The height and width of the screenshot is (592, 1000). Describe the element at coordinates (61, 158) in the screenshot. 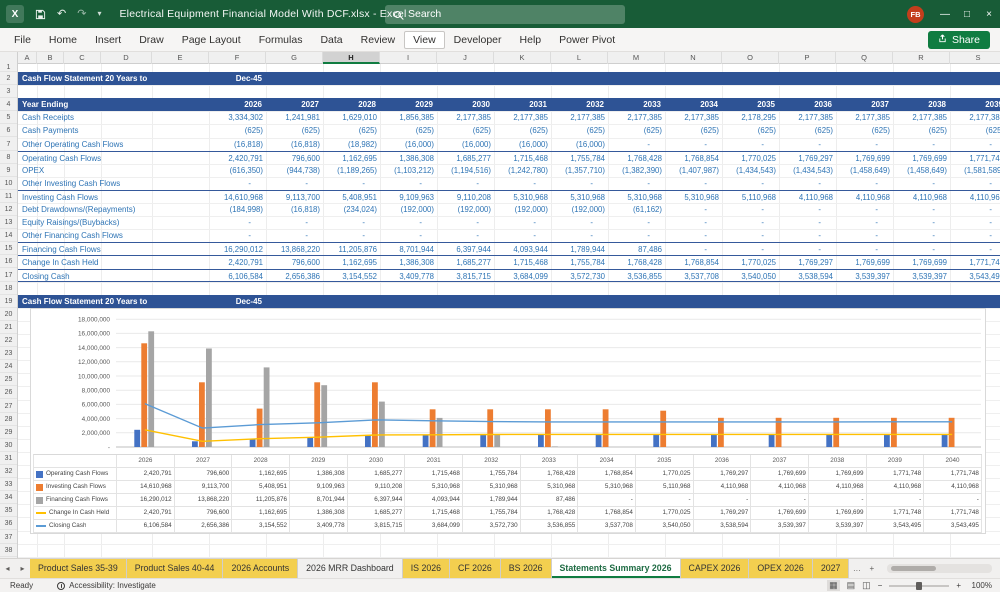

I see `row-label: Operating Cash Flows` at that location.